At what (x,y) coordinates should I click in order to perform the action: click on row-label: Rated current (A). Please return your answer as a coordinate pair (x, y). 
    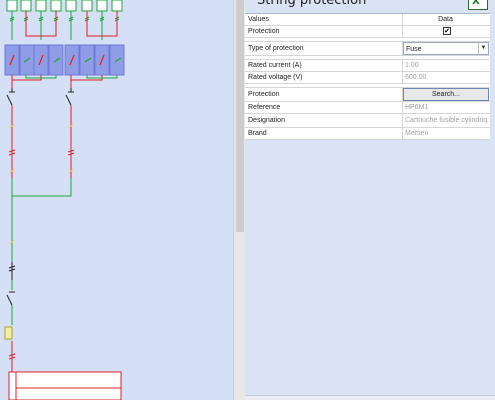
    Looking at the image, I should click on (275, 65).